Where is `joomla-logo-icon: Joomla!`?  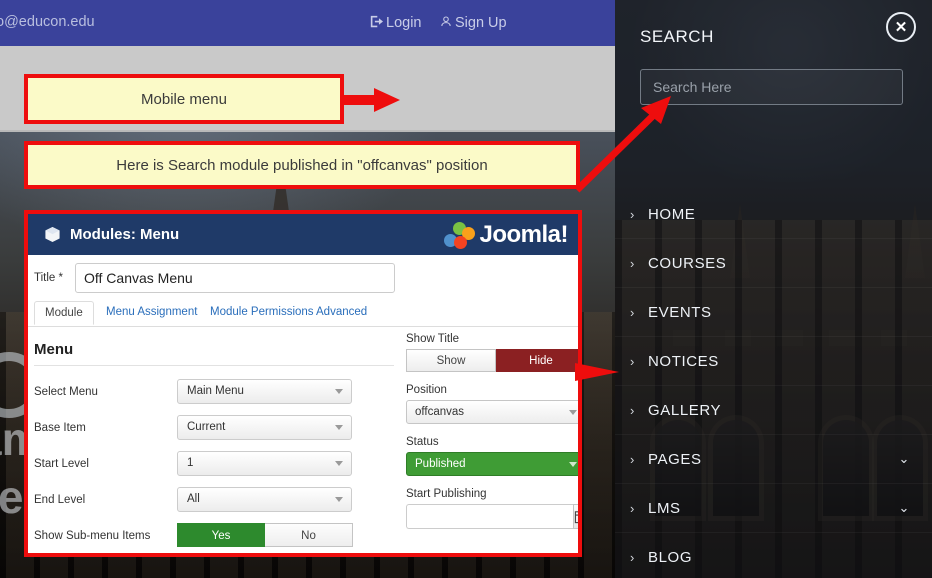 joomla-logo-icon: Joomla! is located at coordinates (506, 235).